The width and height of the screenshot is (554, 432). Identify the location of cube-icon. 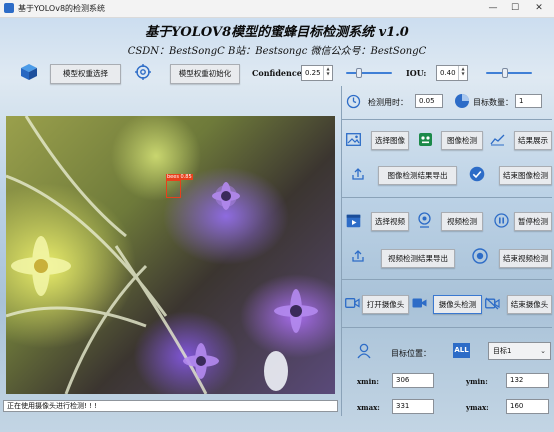
(29, 72).